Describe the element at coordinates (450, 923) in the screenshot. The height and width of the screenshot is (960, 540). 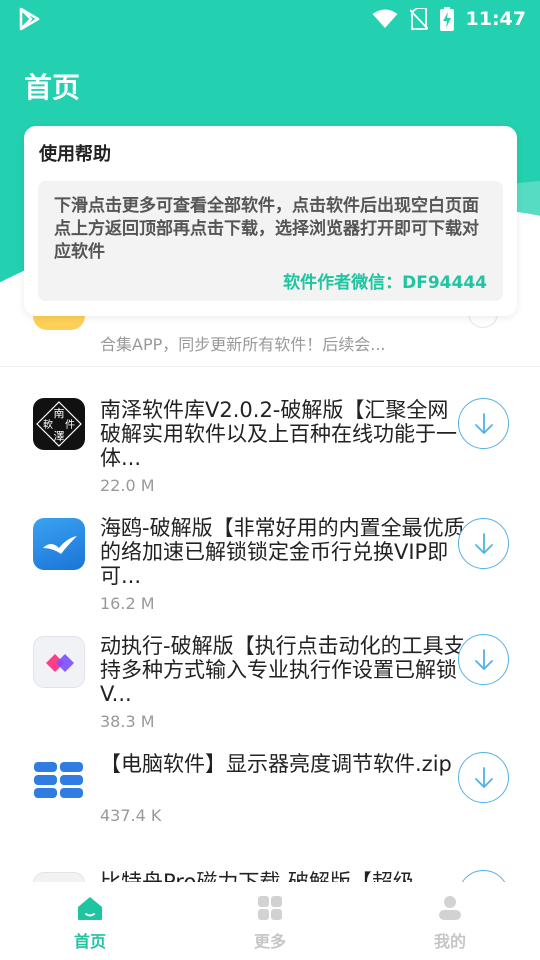
I see `tab-mine: 我的` at that location.